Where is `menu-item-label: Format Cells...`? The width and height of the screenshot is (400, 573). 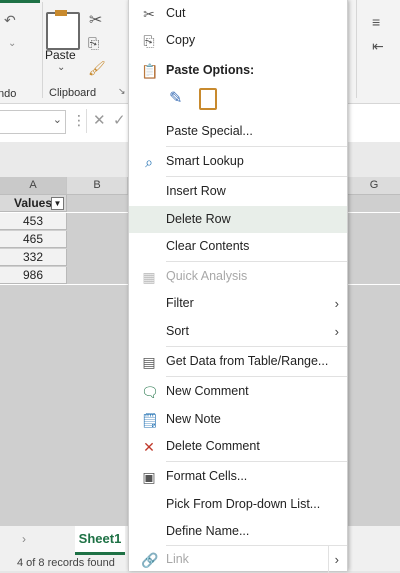 menu-item-label: Format Cells... is located at coordinates (207, 476).